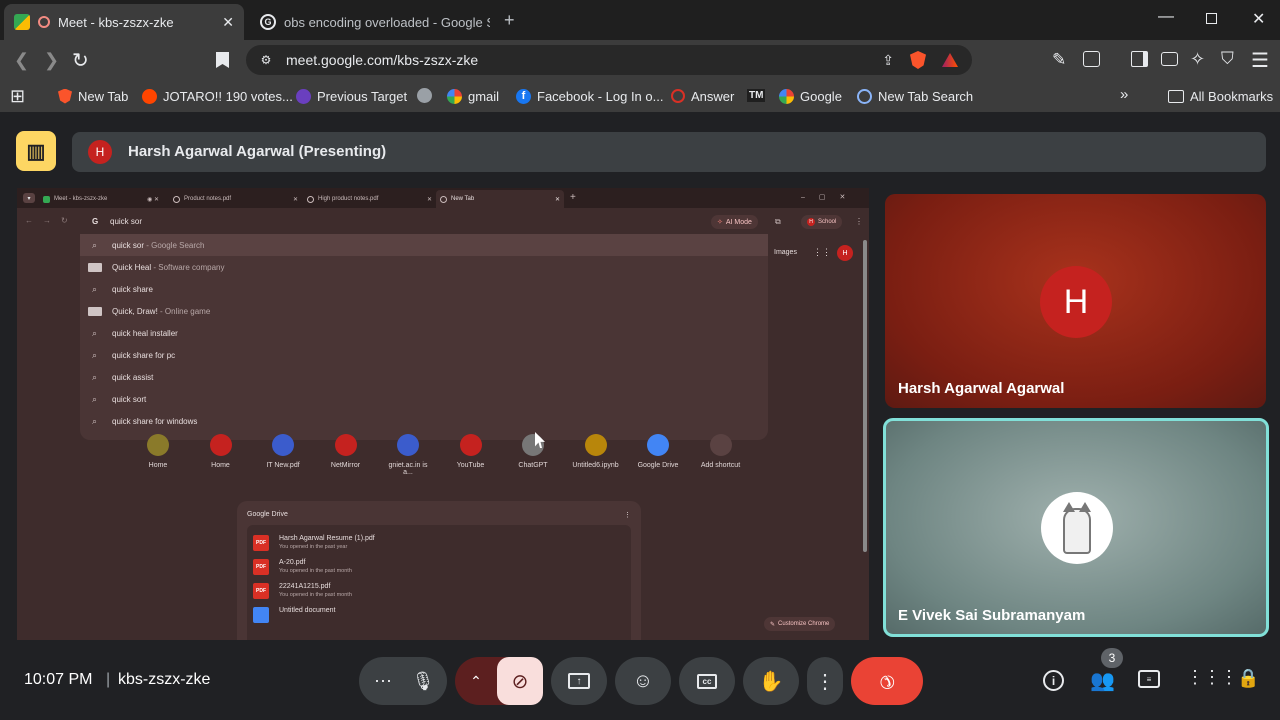 The height and width of the screenshot is (720, 1280). I want to click on host-controls-icon: 🔒, so click(1248, 678).